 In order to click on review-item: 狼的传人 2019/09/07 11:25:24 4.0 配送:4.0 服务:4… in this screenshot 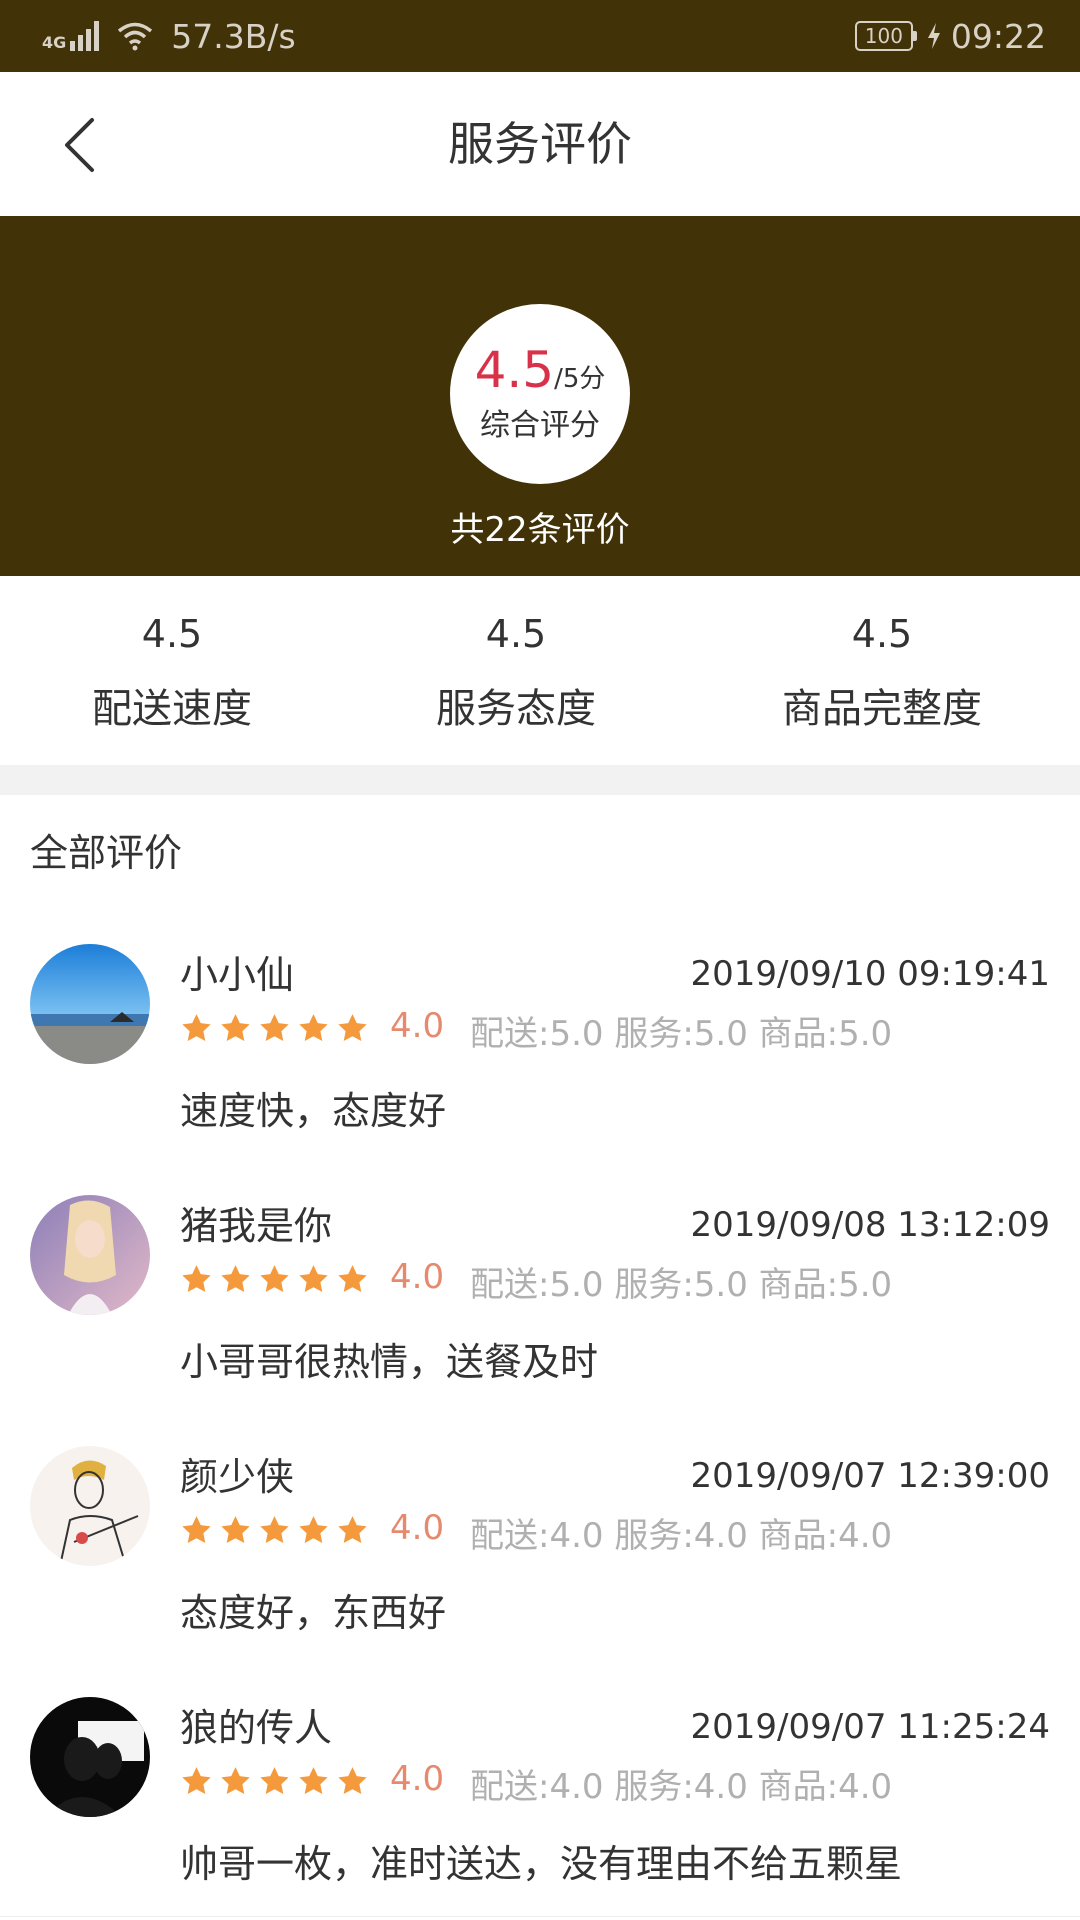, I will do `click(540, 1791)`.